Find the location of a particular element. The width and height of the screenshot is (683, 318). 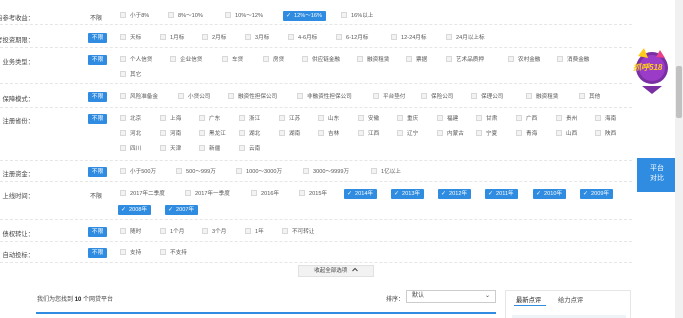

launch-option-selected: ✓ 2009年 is located at coordinates (597, 194).